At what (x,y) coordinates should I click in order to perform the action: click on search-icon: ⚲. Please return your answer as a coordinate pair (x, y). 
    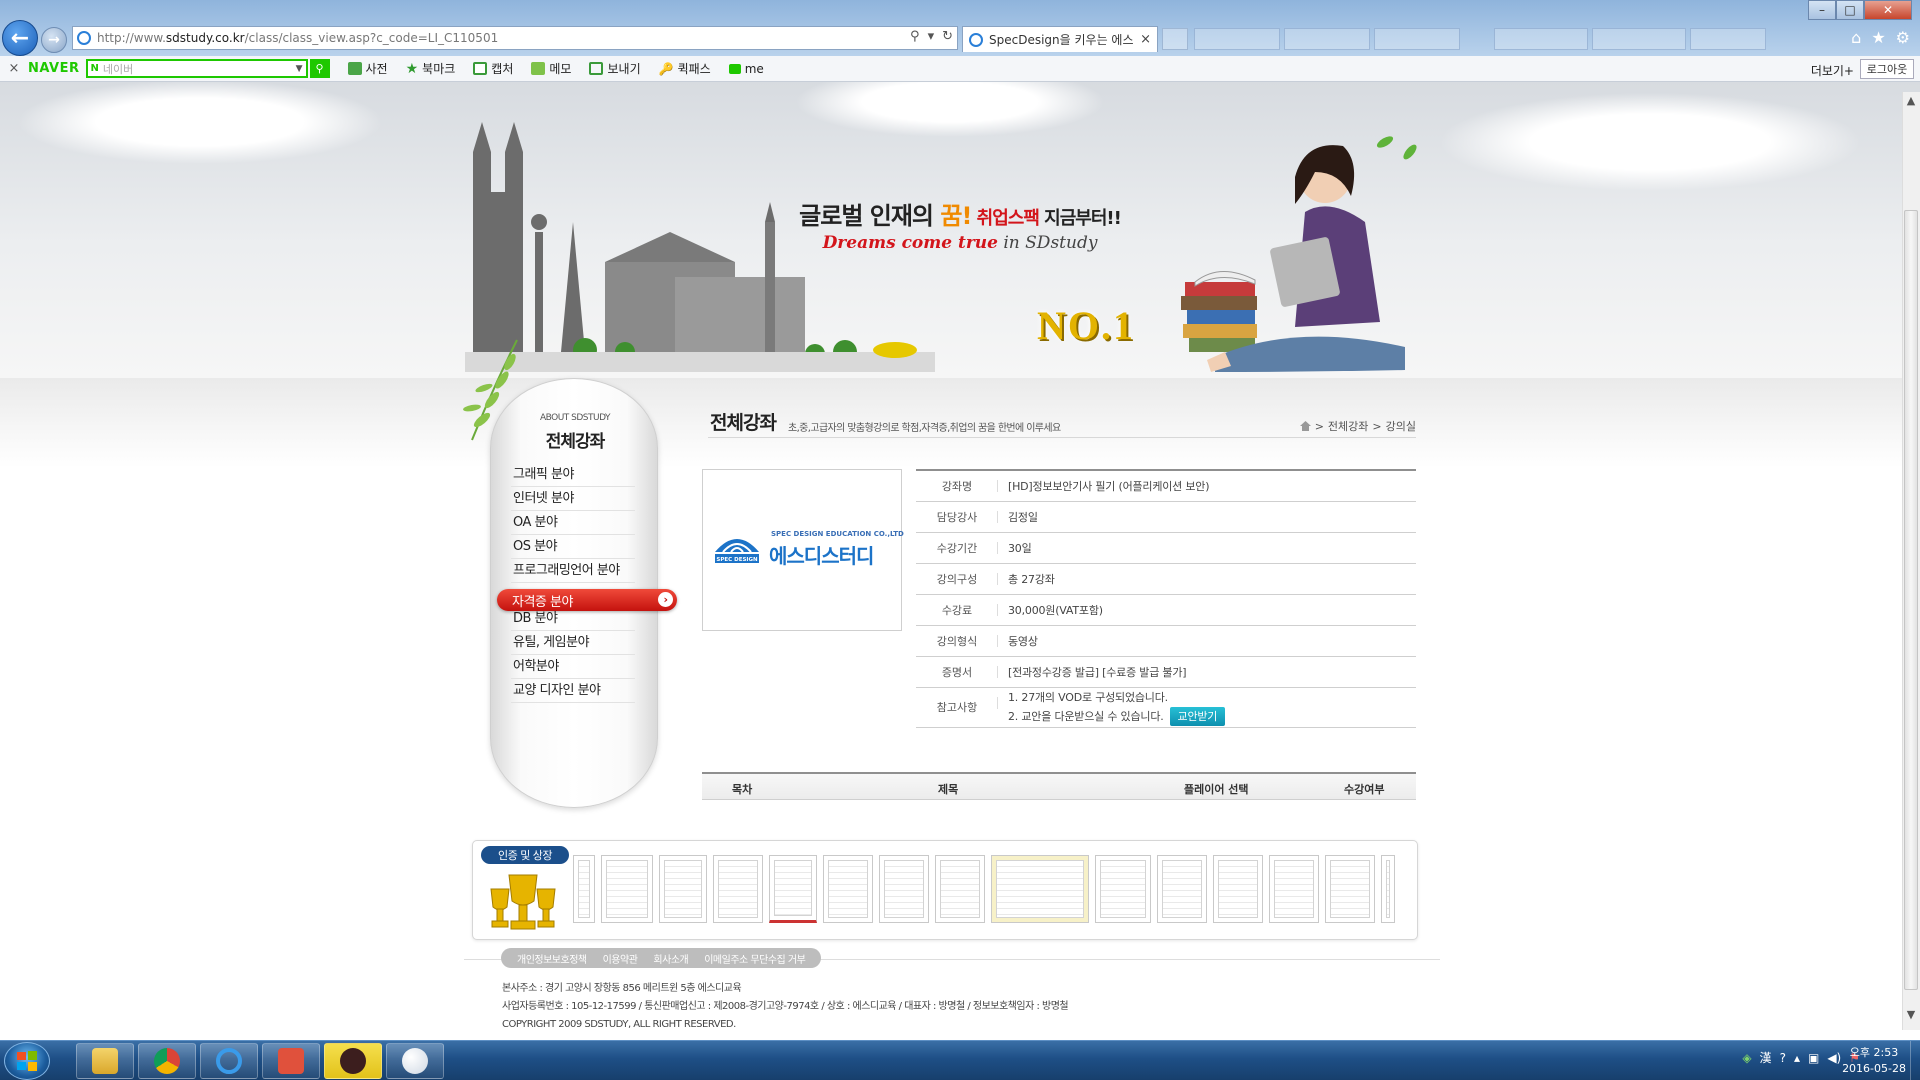
    Looking at the image, I should click on (915, 36).